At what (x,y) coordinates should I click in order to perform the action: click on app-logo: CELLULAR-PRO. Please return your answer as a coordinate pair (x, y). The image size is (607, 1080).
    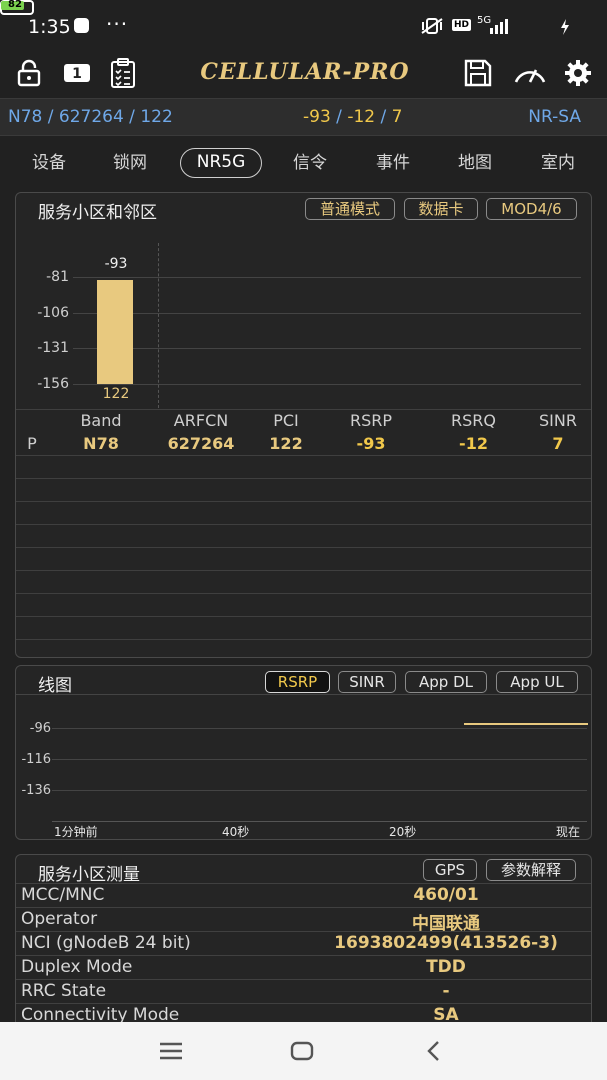
    Looking at the image, I should click on (305, 72).